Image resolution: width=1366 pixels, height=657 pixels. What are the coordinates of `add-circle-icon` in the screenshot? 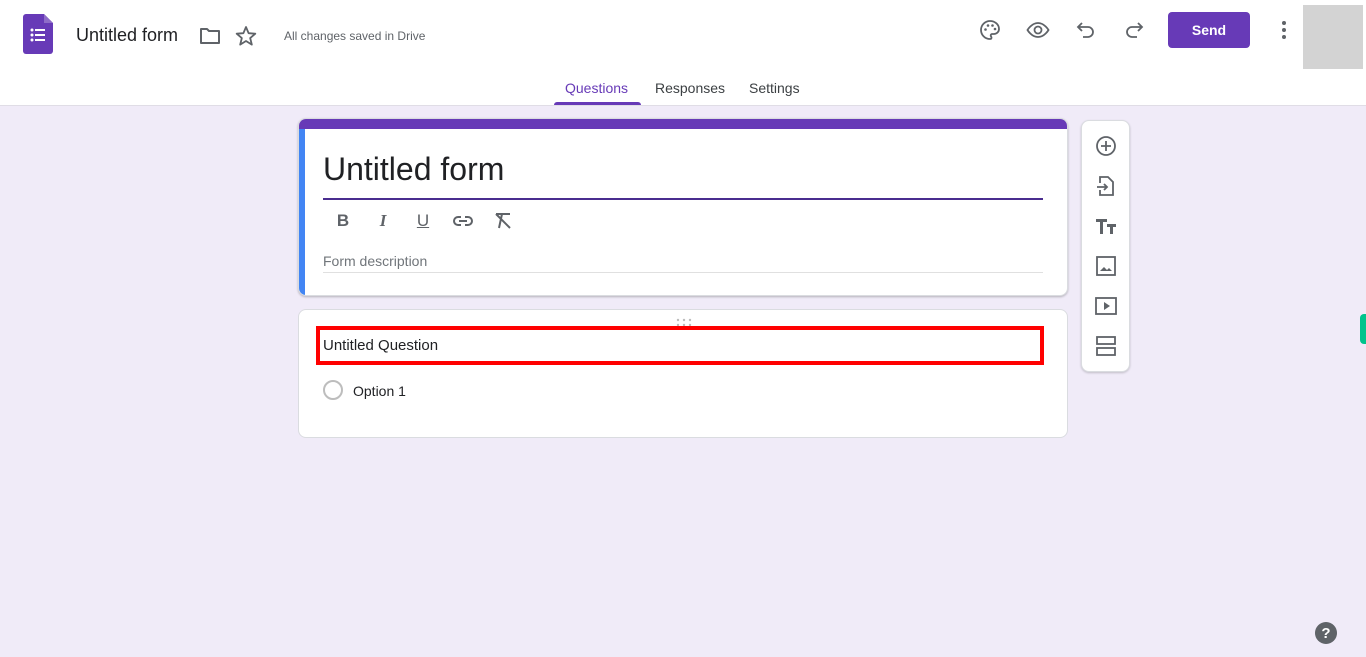 It's located at (1106, 146).